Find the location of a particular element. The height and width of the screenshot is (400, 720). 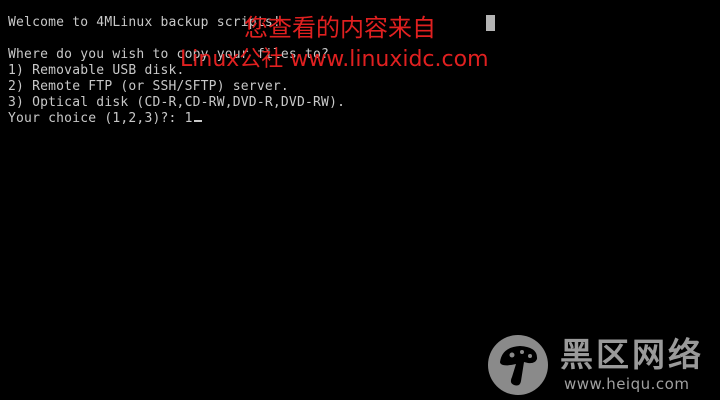

choice-input-line: Your choice (1,2,3)?: 1 is located at coordinates (105, 119).